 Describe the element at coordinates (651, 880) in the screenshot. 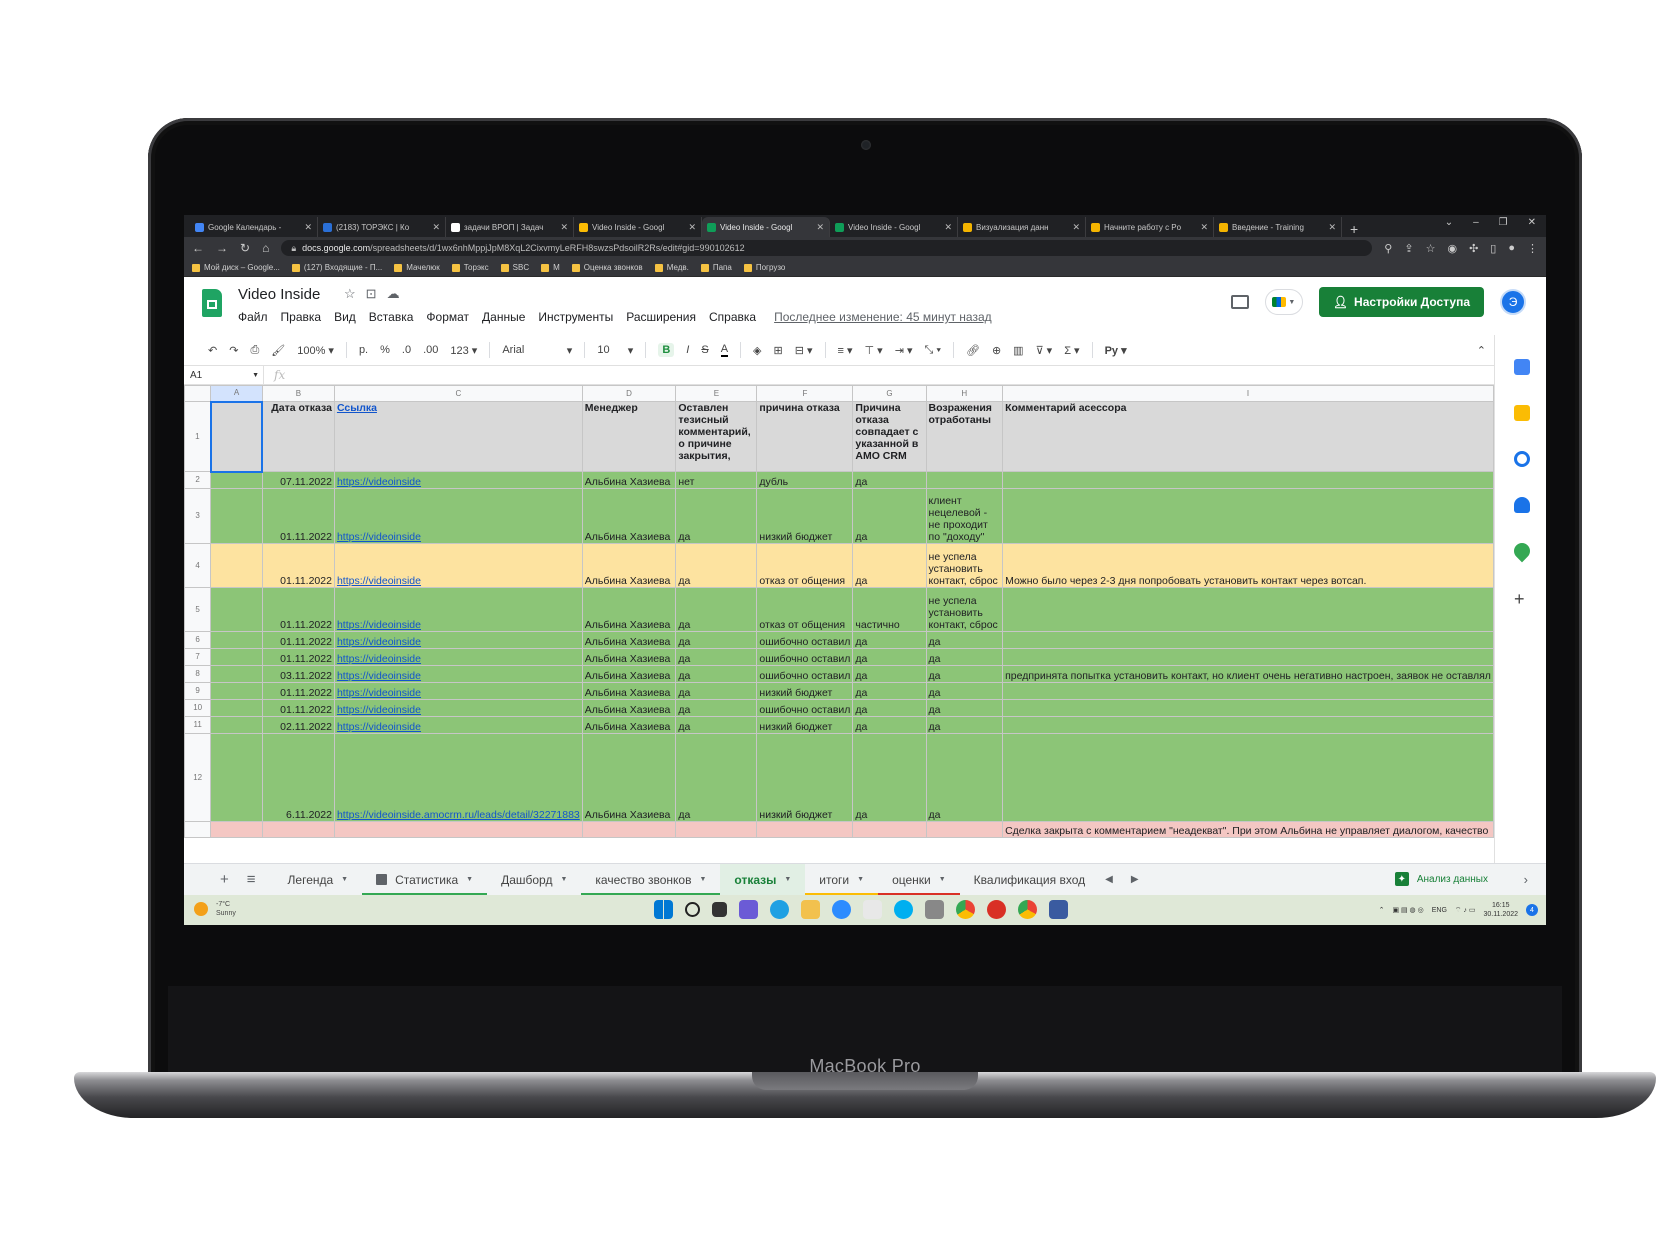

I see `sheet-tab: качество звонков ▼` at that location.